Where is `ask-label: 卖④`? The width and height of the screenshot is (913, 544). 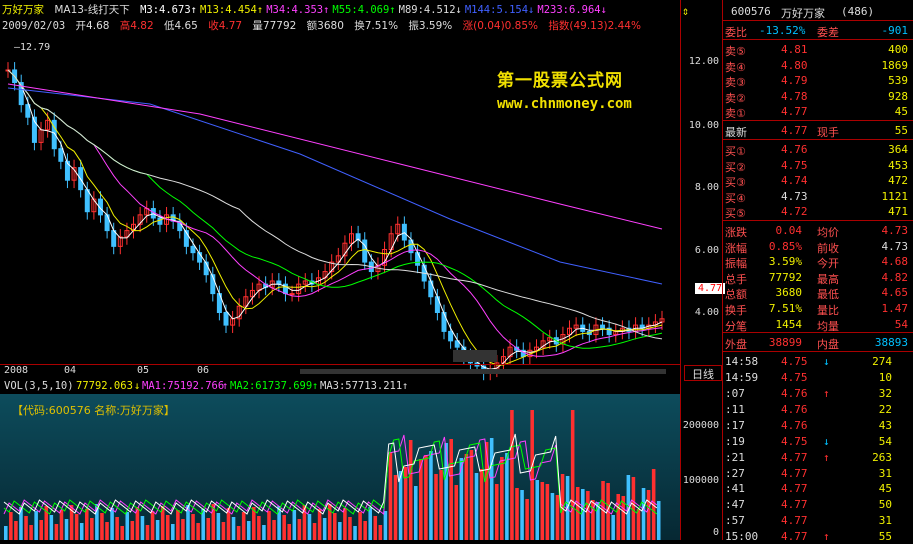 ask-label: 卖④ is located at coordinates (735, 67).